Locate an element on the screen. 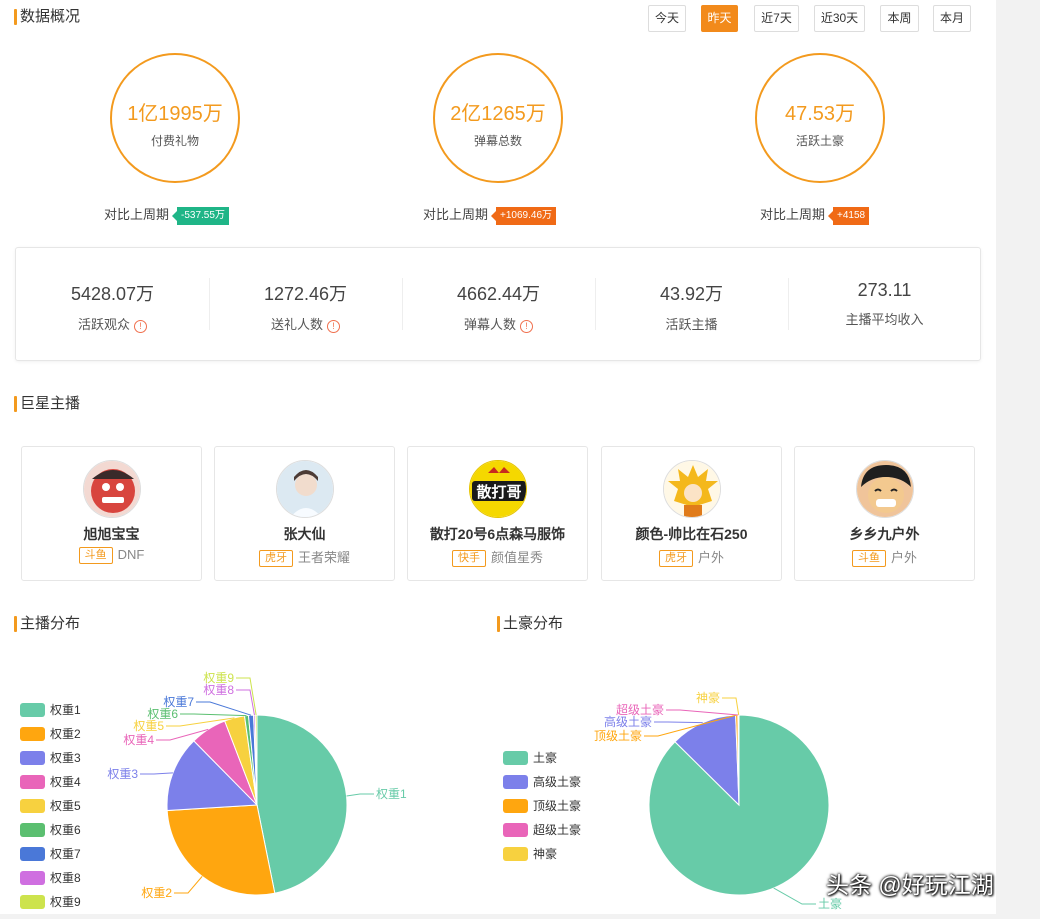 This screenshot has width=1040, height=919. streamer-platform-row: 虎牙 户外 is located at coordinates (691, 557).